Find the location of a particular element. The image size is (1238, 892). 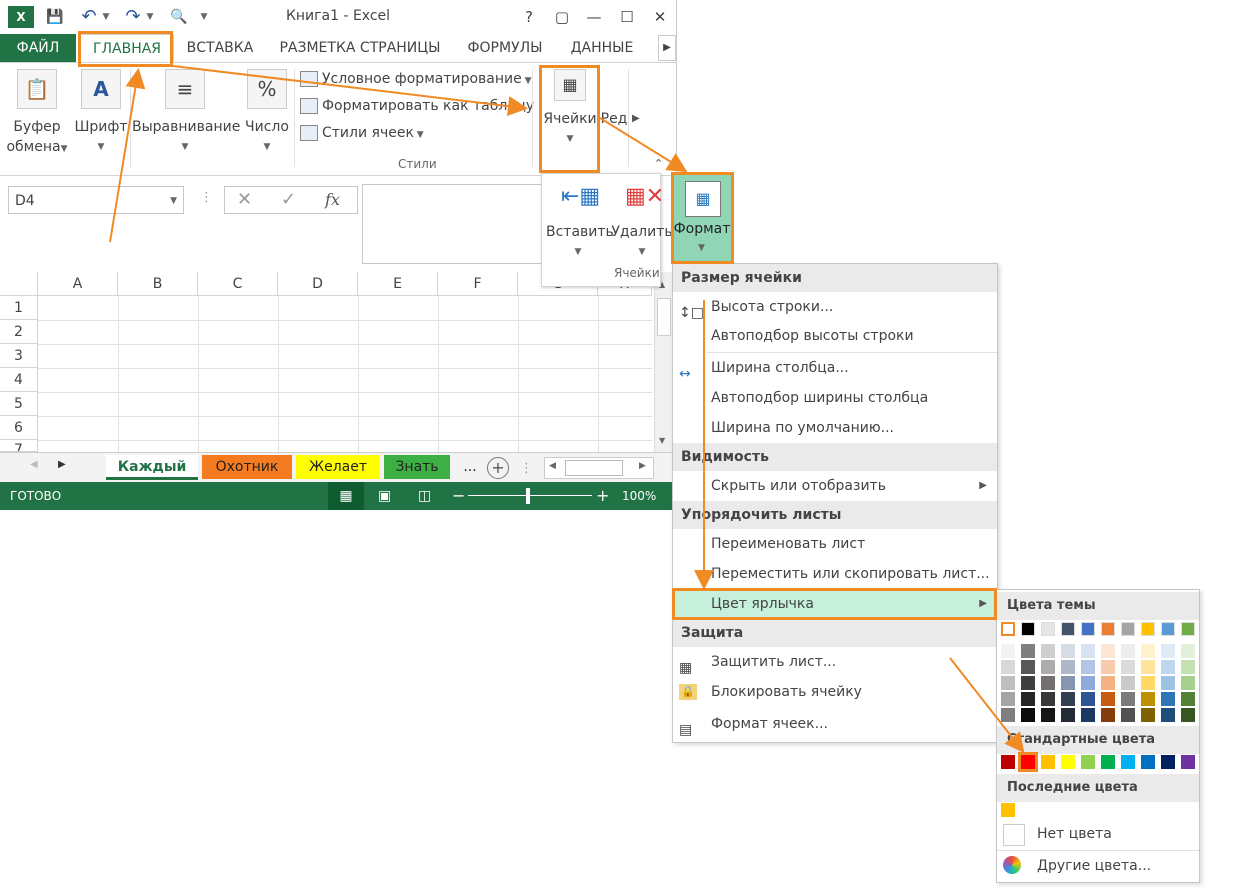

arrow-to-red-swatch is located at coordinates (987, 705).